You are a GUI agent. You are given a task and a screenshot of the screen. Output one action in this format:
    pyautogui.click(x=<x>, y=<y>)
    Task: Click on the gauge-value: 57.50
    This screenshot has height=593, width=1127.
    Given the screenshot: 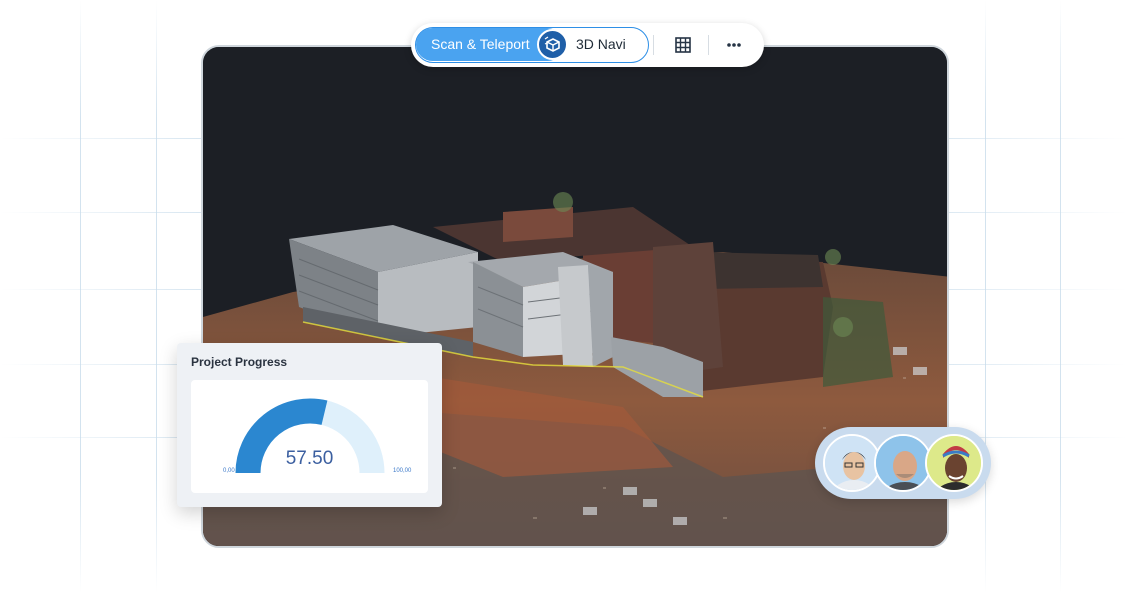 What is the action you would take?
    pyautogui.click(x=309, y=458)
    